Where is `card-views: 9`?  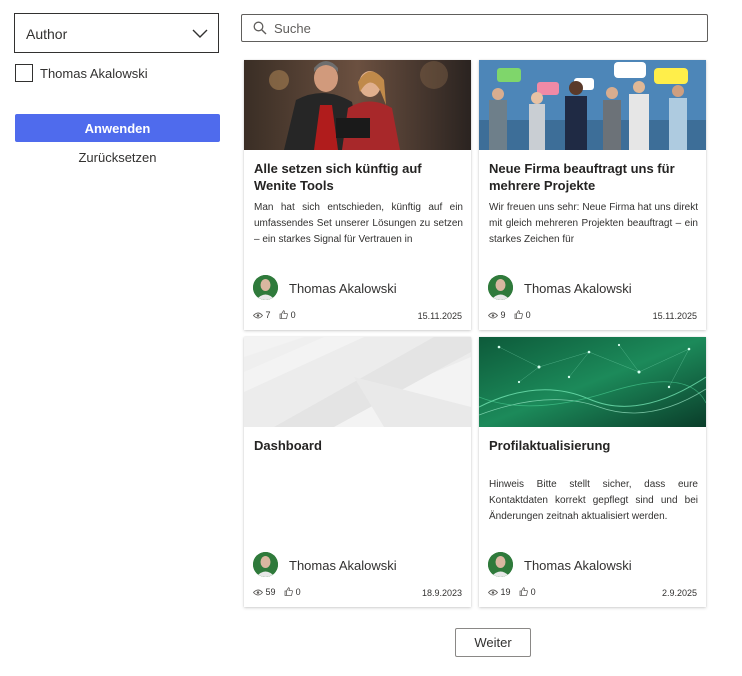
card-views: 9 is located at coordinates (503, 315).